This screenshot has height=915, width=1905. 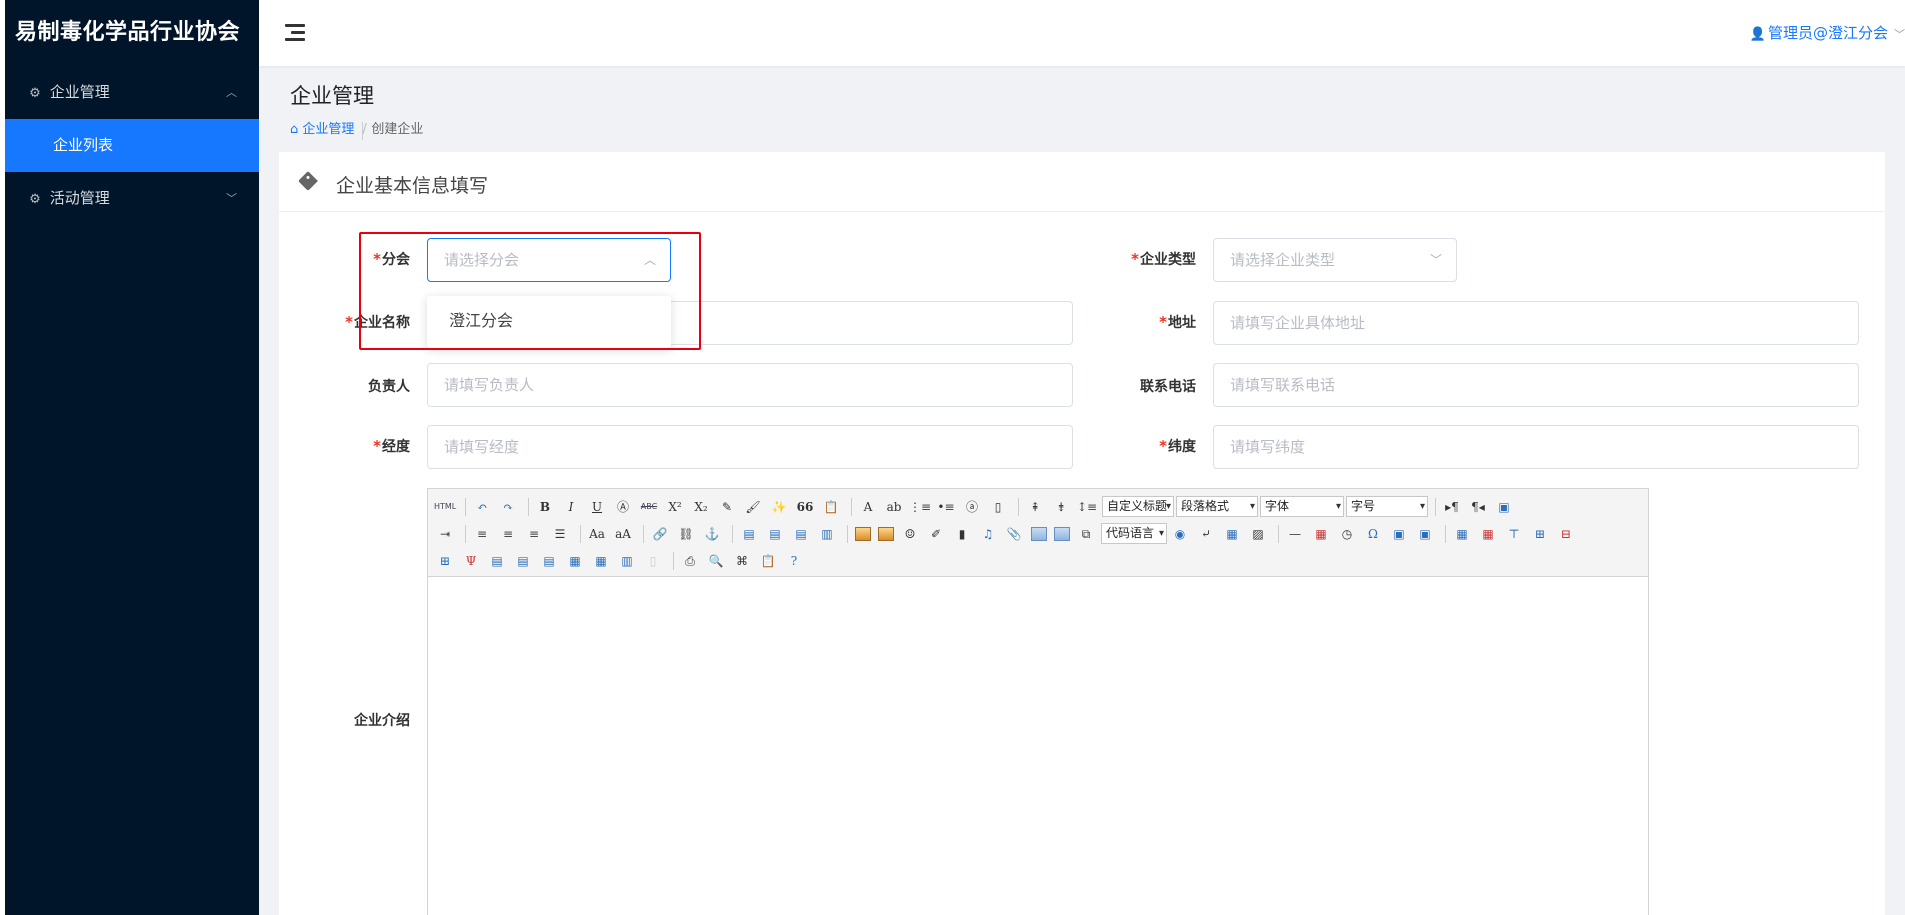 I want to click on delete-row-icon: ⊟, so click(x=1566, y=534).